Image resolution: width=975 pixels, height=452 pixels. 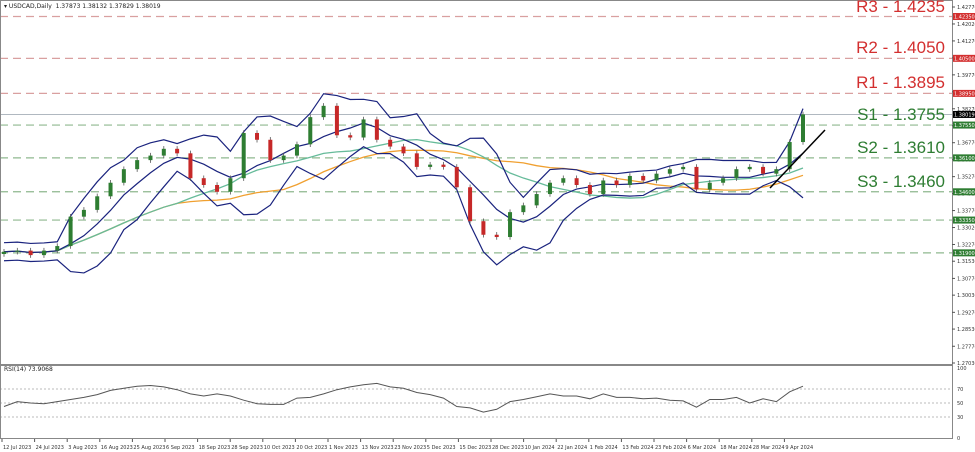 What do you see at coordinates (964, 159) in the screenshot?
I see `level-price-tag-text: 1.36100` at bounding box center [964, 159].